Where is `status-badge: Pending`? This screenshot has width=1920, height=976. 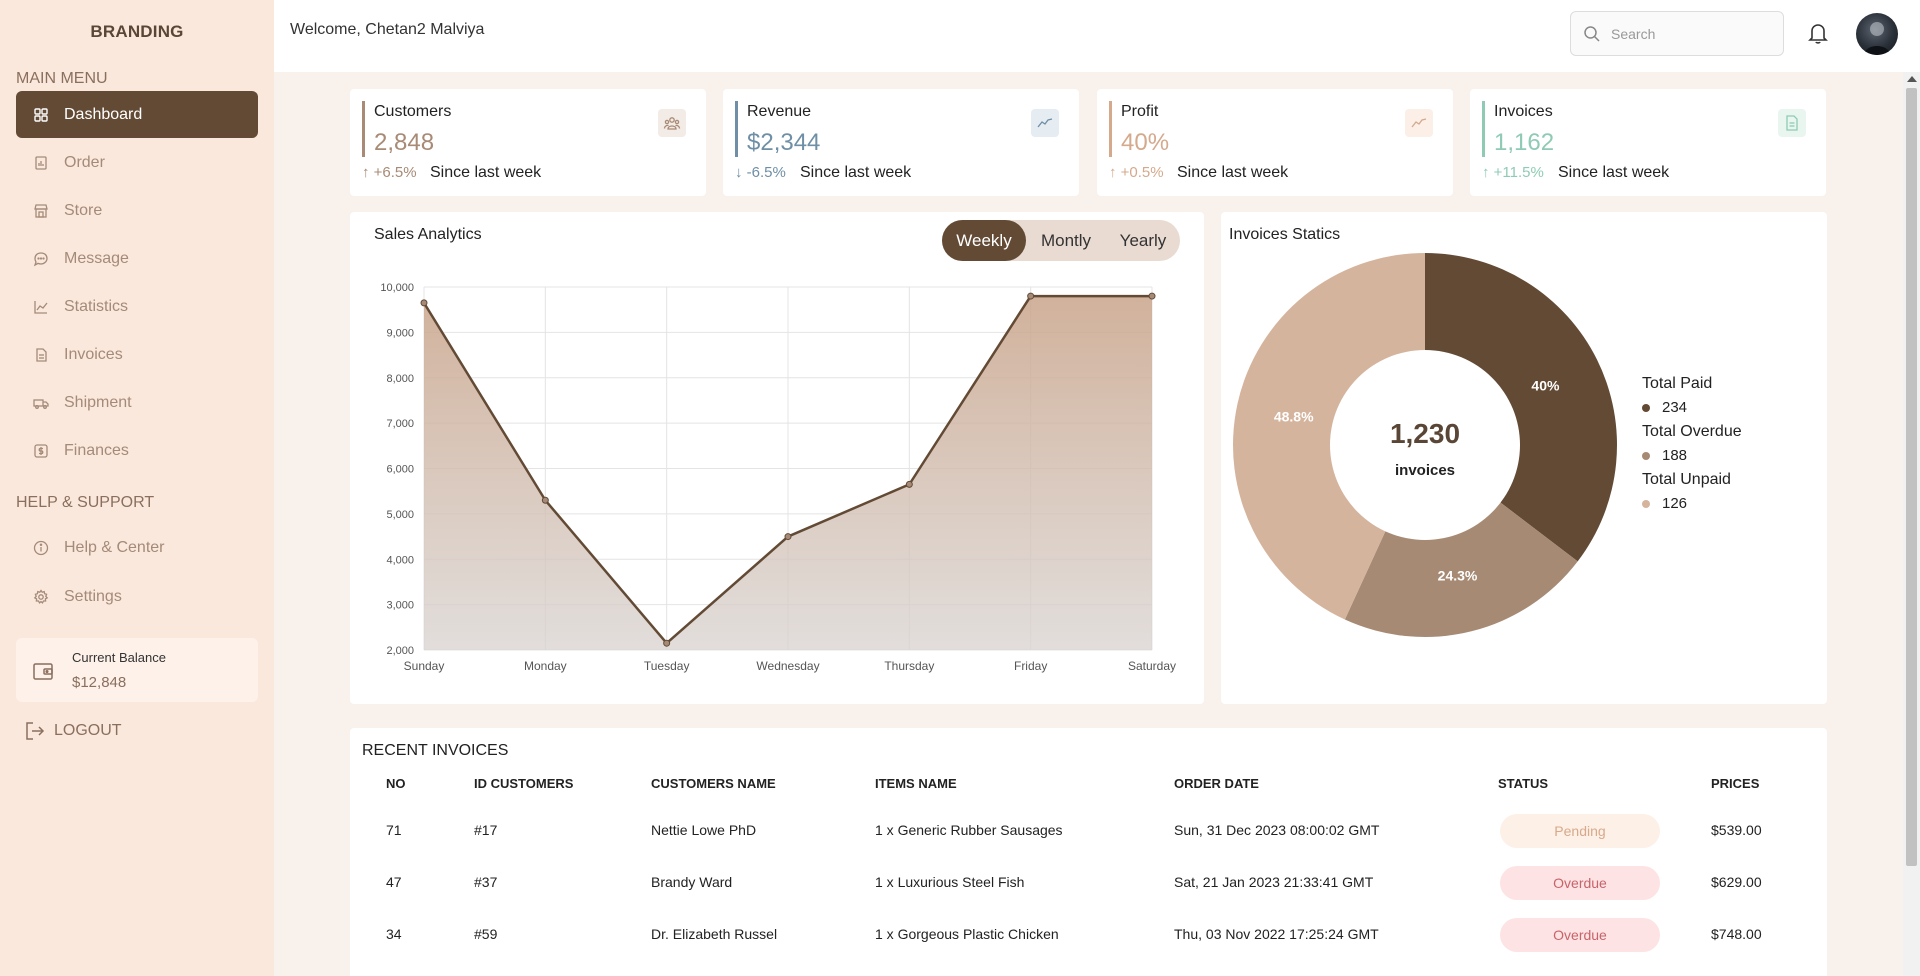 status-badge: Pending is located at coordinates (1580, 831).